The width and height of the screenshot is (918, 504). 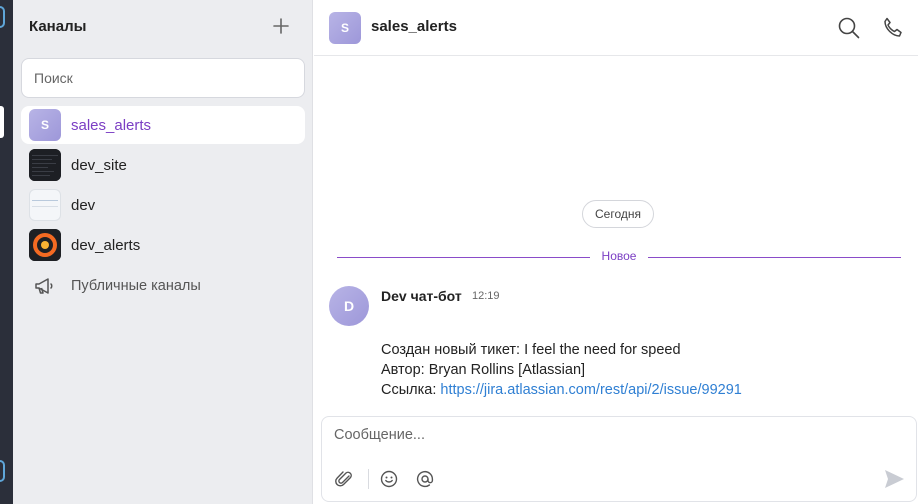 What do you see at coordinates (6, 252) in the screenshot?
I see `app-rail` at bounding box center [6, 252].